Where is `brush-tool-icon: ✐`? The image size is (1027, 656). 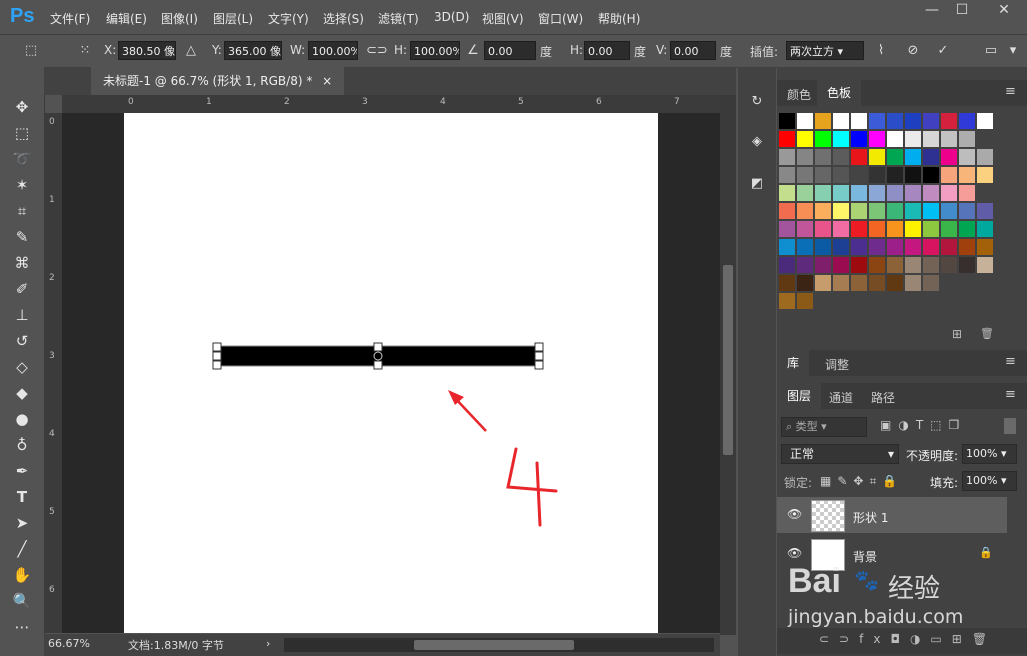
brush-tool-icon: ✐ is located at coordinates (22, 289).